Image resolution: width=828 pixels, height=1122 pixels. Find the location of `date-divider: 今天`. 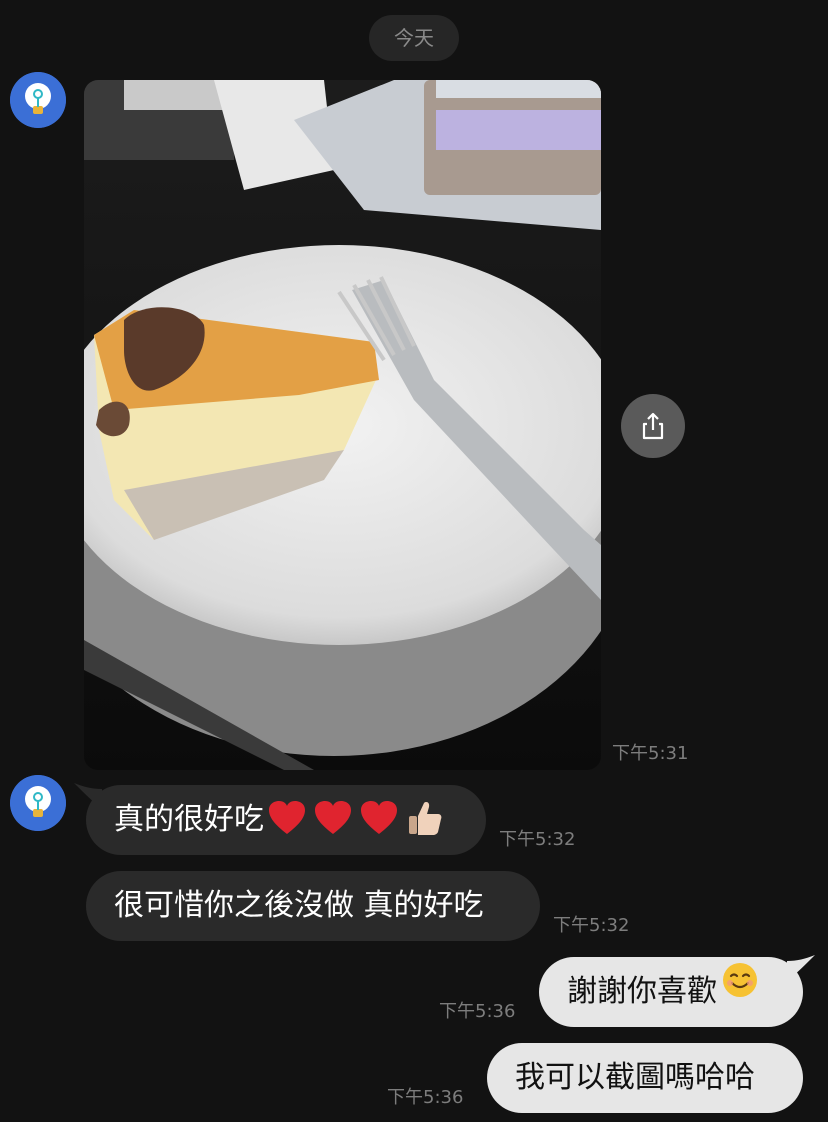

date-divider: 今天 is located at coordinates (414, 38).